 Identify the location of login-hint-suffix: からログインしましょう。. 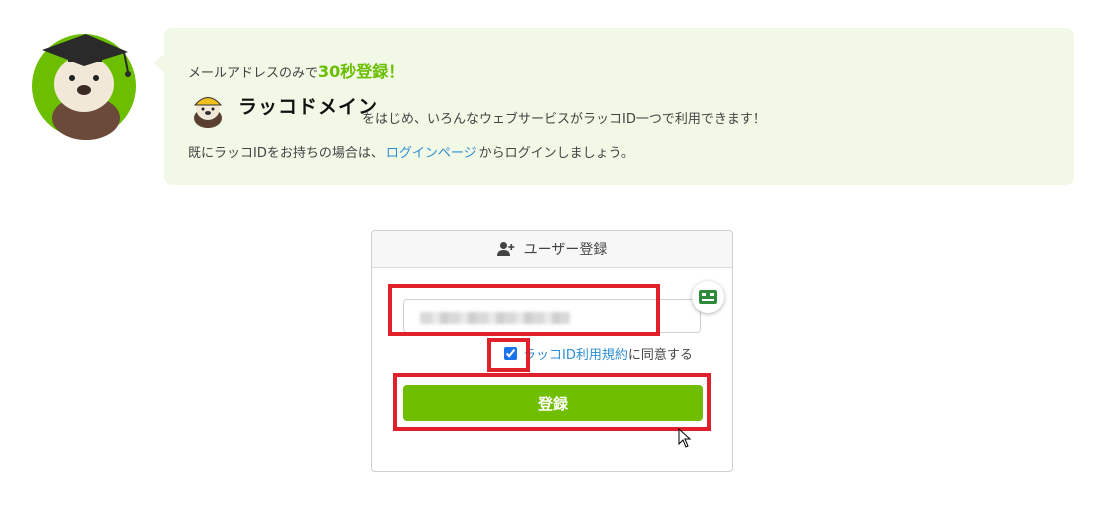
(556, 153).